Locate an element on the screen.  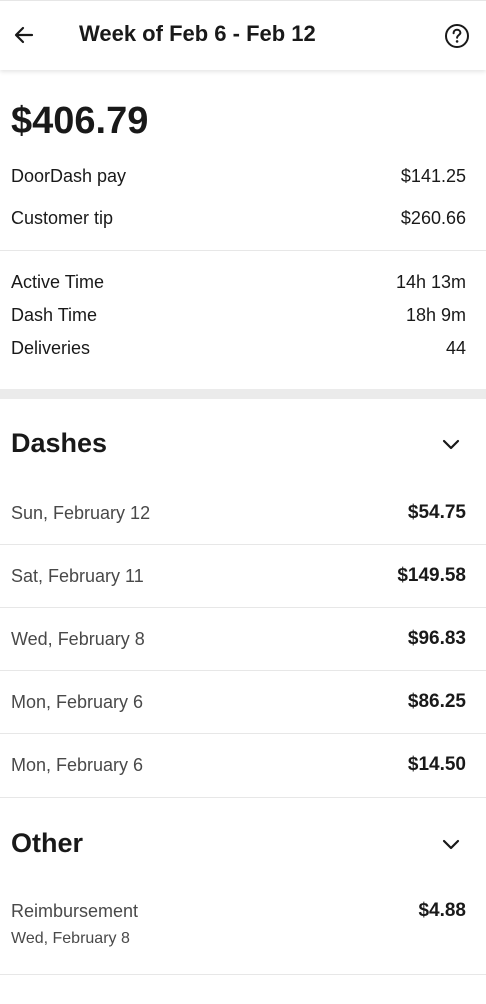
deliveries-label: Deliveries is located at coordinates (51, 348).